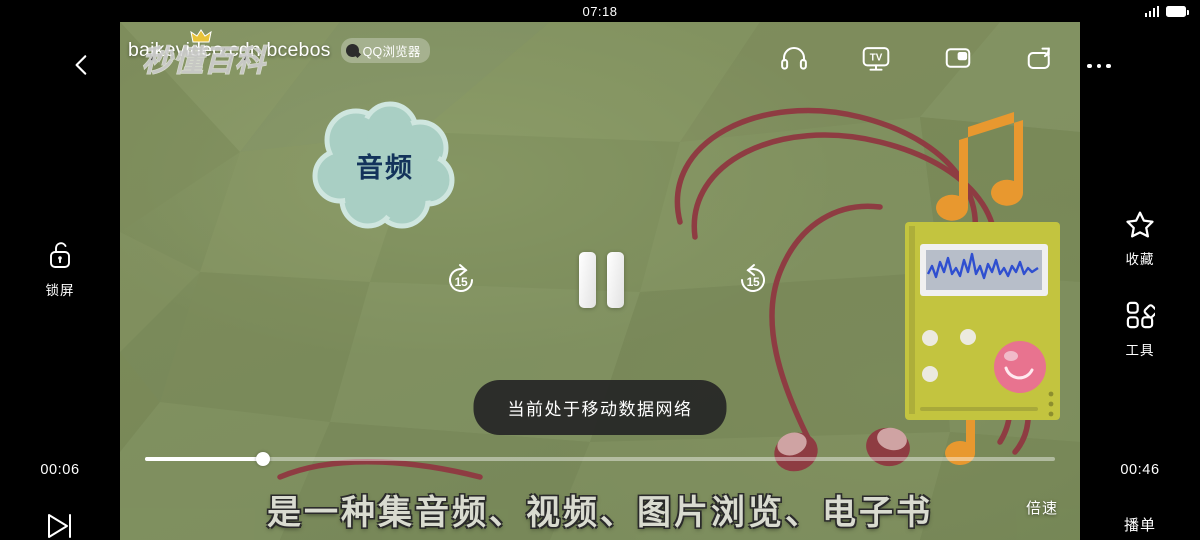  I want to click on video-top-actions: TV, so click(917, 58).